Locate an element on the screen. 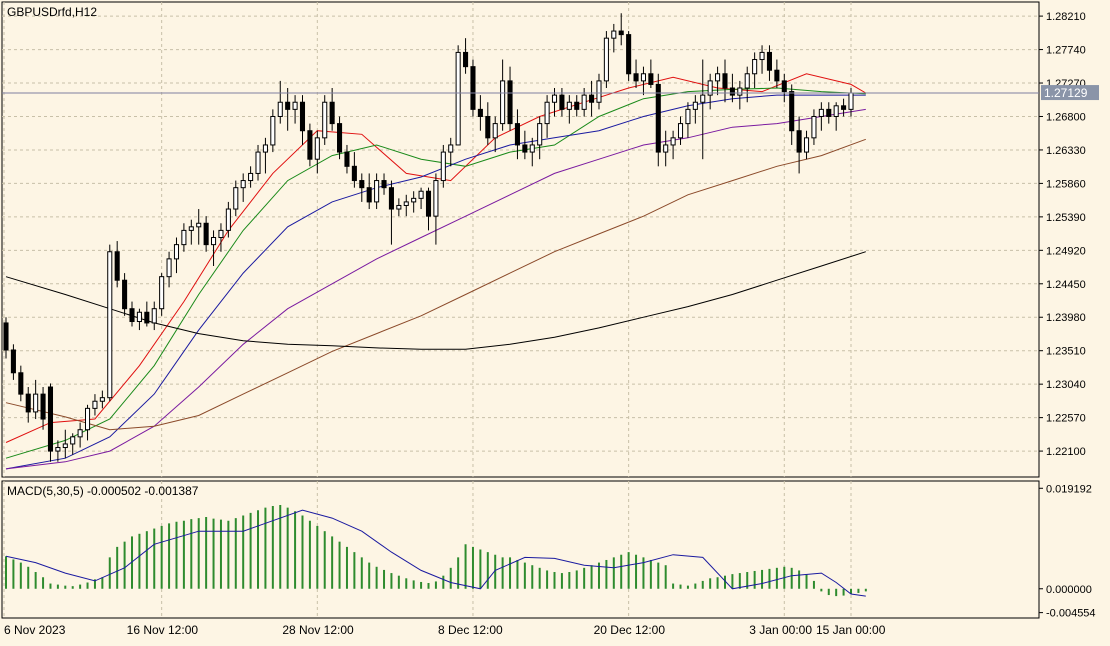  price-tick-label: 1.25390 is located at coordinates (1066, 218).